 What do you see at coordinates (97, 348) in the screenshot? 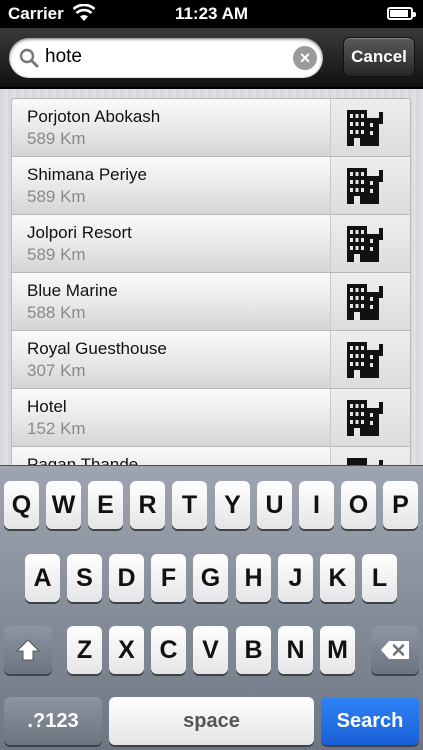
I see `result-name: Royal Guesthouse` at bounding box center [97, 348].